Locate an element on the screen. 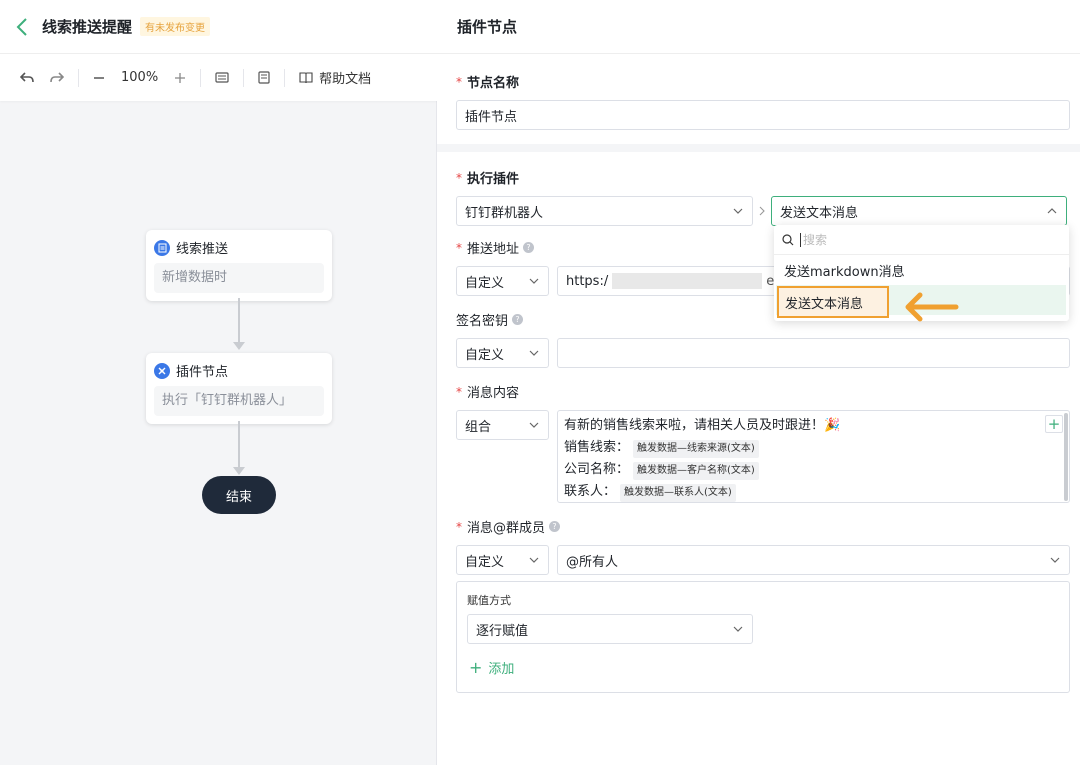 This screenshot has height=765, width=1080. zoom-in-icon is located at coordinates (180, 78).